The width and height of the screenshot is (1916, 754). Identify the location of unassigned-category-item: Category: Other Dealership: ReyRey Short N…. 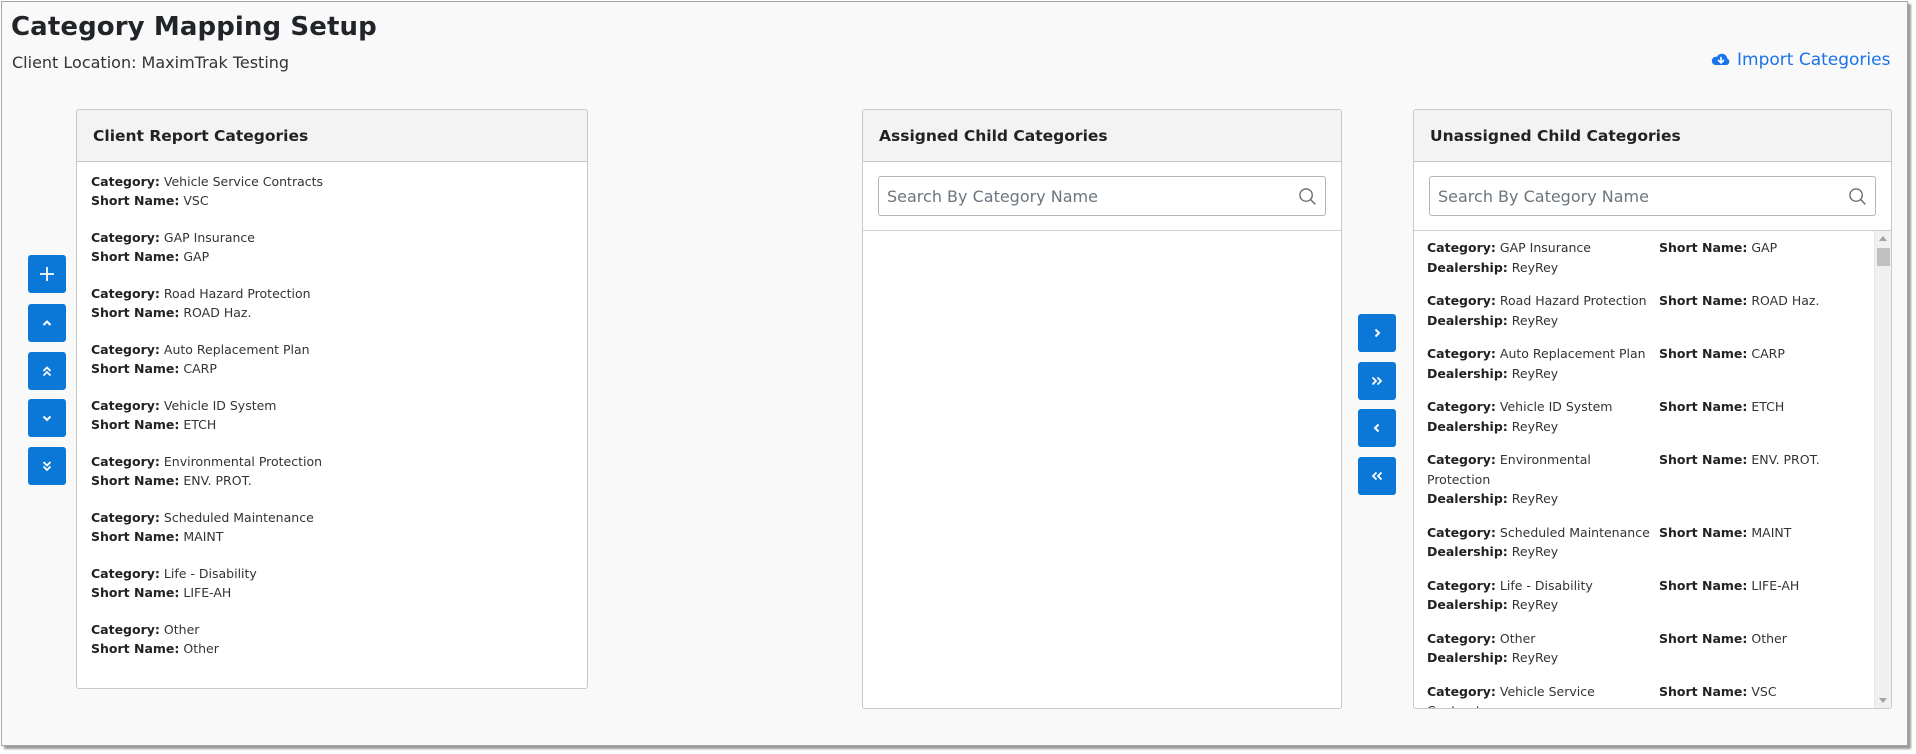
(1644, 648).